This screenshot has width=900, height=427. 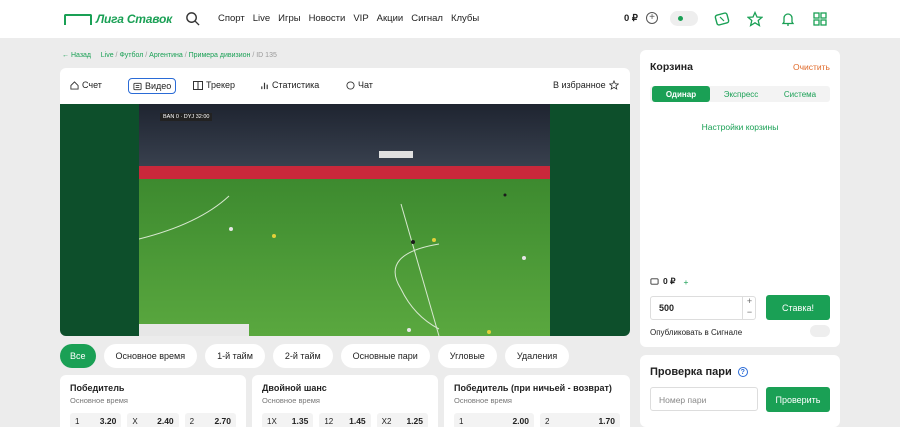 What do you see at coordinates (704, 399) in the screenshot?
I see `bet-number-input: Номер пари` at bounding box center [704, 399].